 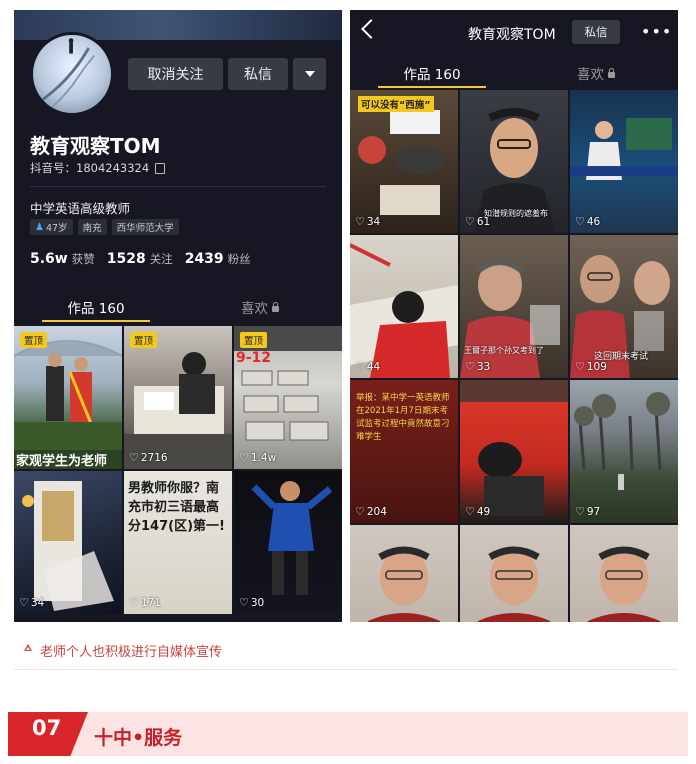 I want to click on video-likes-count: 1.4w, so click(x=263, y=457).